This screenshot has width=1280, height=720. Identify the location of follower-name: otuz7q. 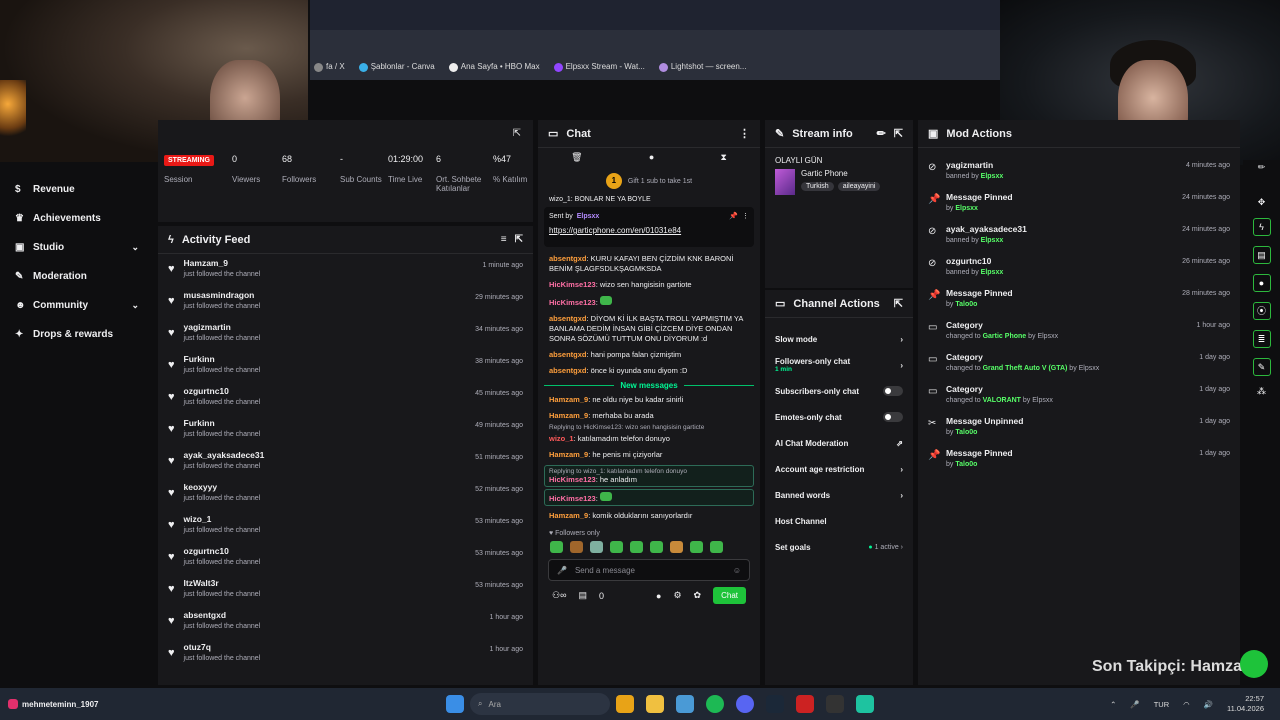
(222, 647).